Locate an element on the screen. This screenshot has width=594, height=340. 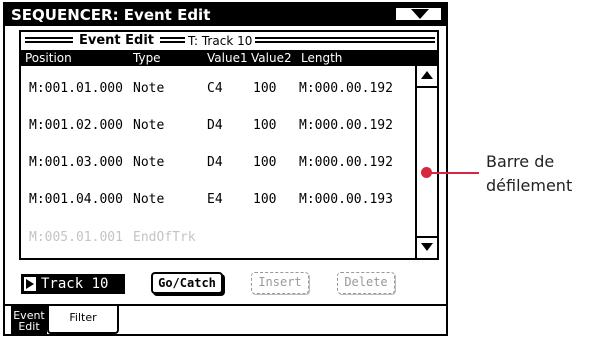
tab-event-edit: Event Edit is located at coordinates (29, 320).